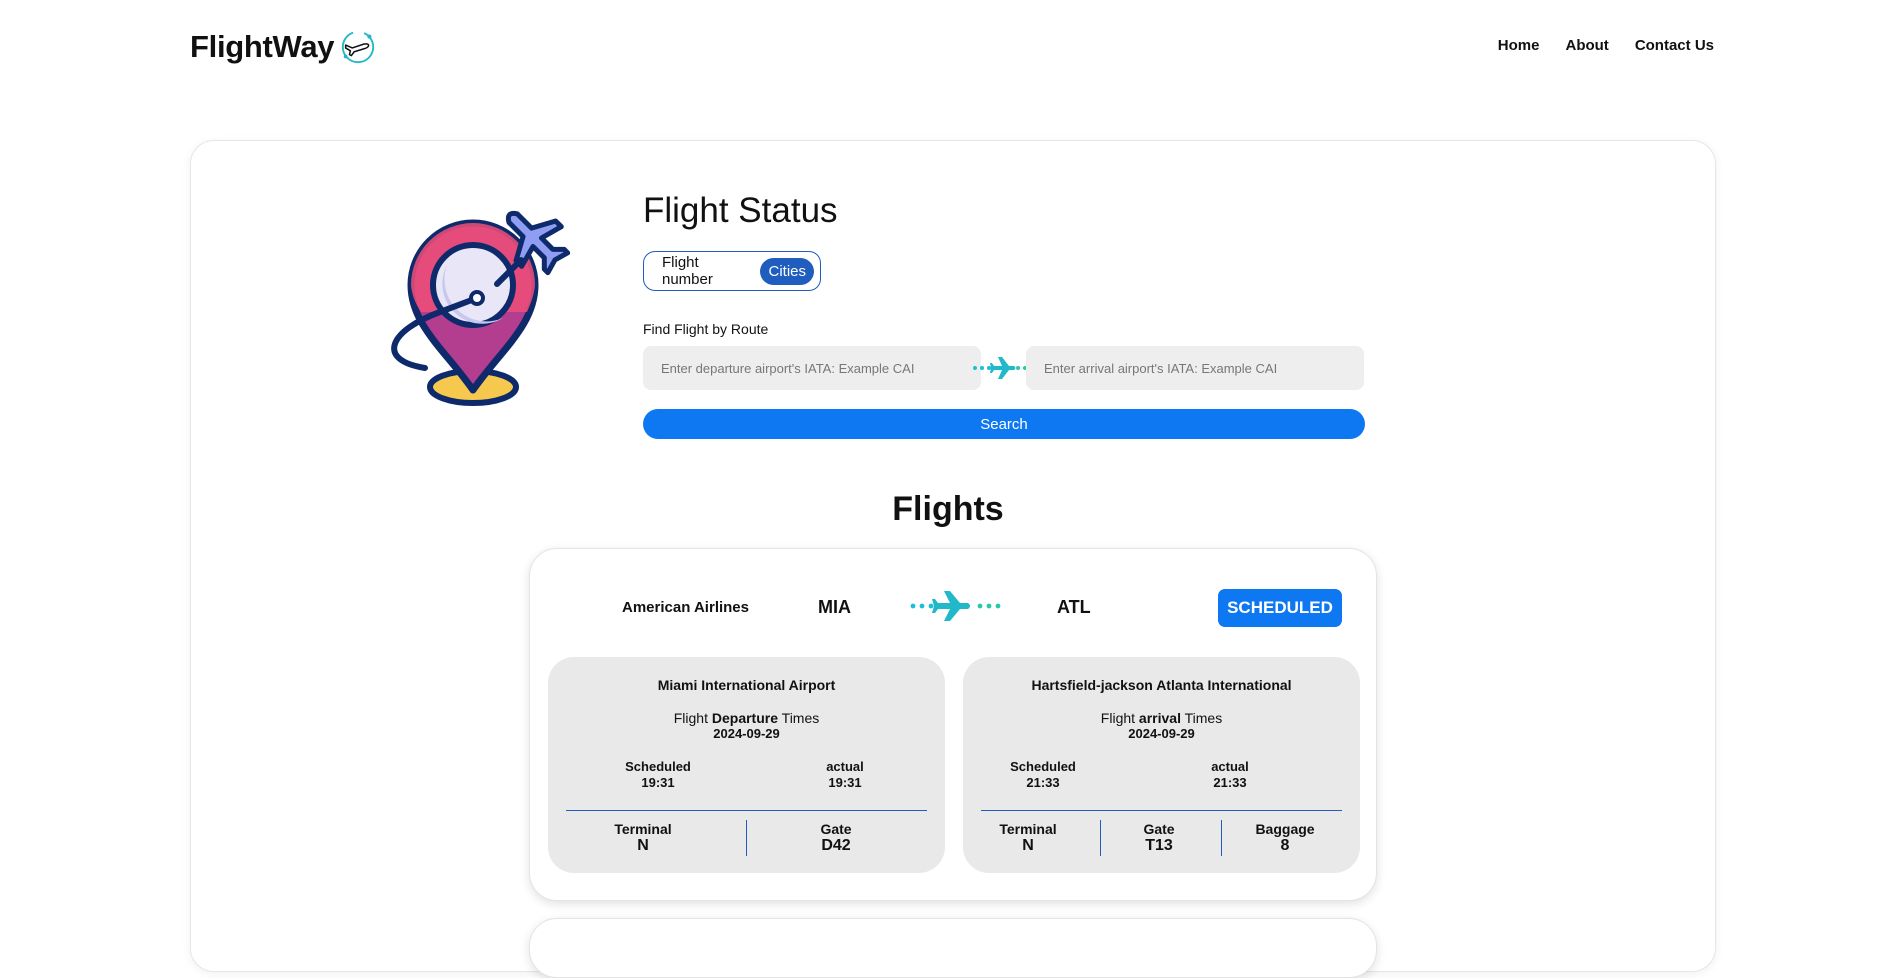 This screenshot has width=1896, height=978. Describe the element at coordinates (1161, 733) in the screenshot. I see `arrival-date: 2024-09-29` at that location.